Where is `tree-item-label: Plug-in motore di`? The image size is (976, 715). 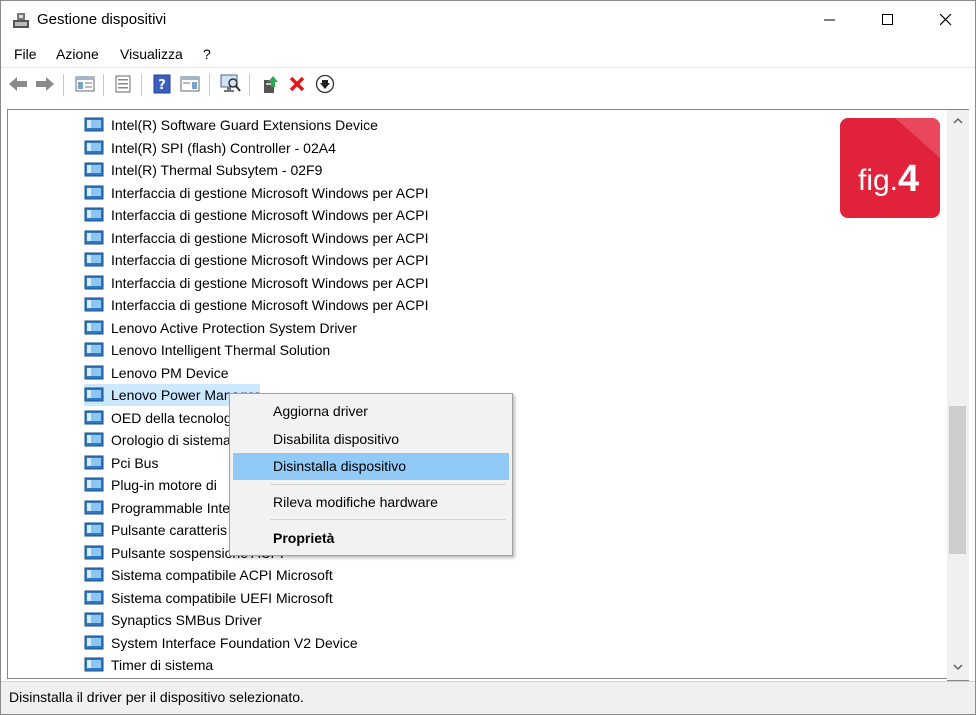 tree-item-label: Plug-in motore di is located at coordinates (164, 485).